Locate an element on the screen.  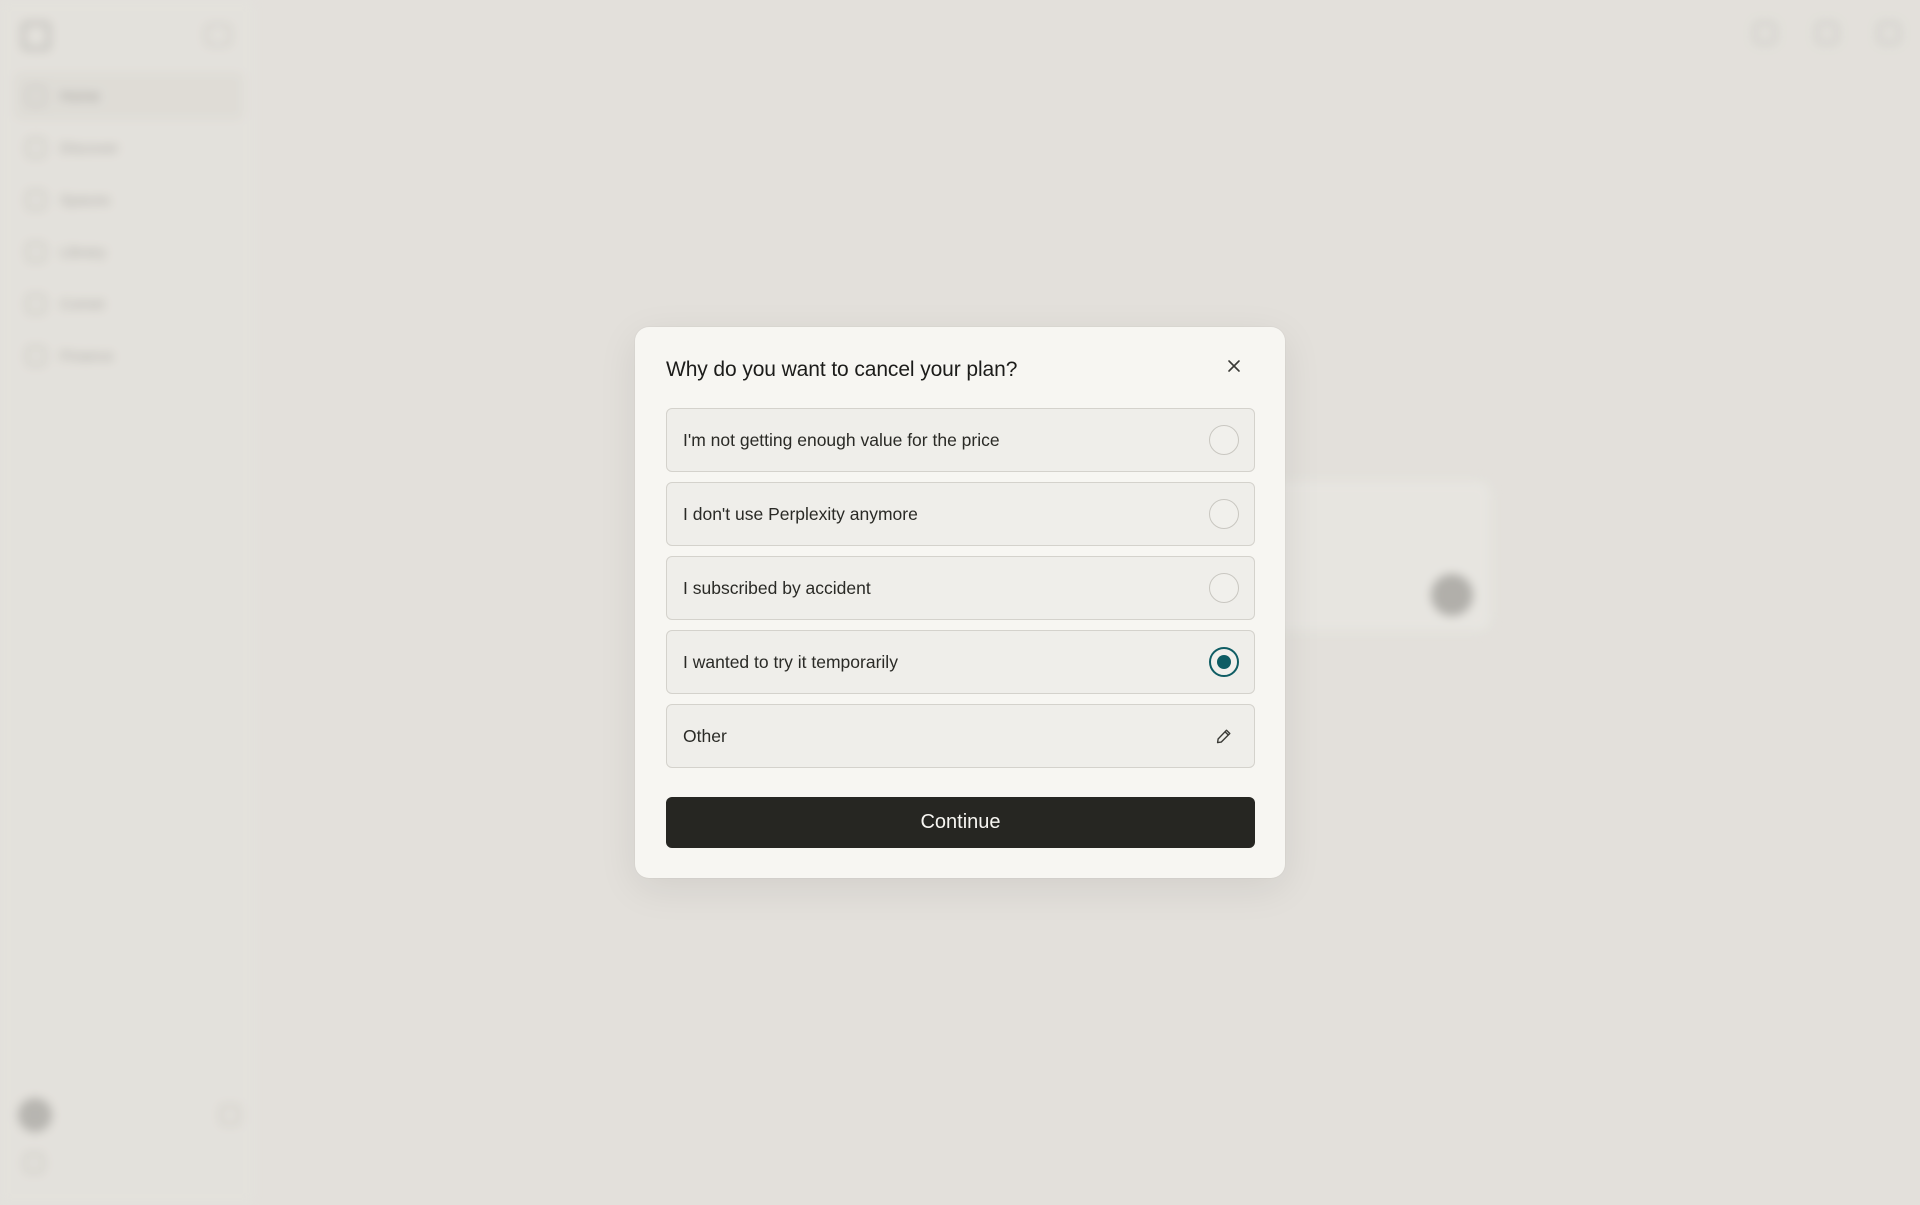
continue-button: Continue is located at coordinates (960, 822).